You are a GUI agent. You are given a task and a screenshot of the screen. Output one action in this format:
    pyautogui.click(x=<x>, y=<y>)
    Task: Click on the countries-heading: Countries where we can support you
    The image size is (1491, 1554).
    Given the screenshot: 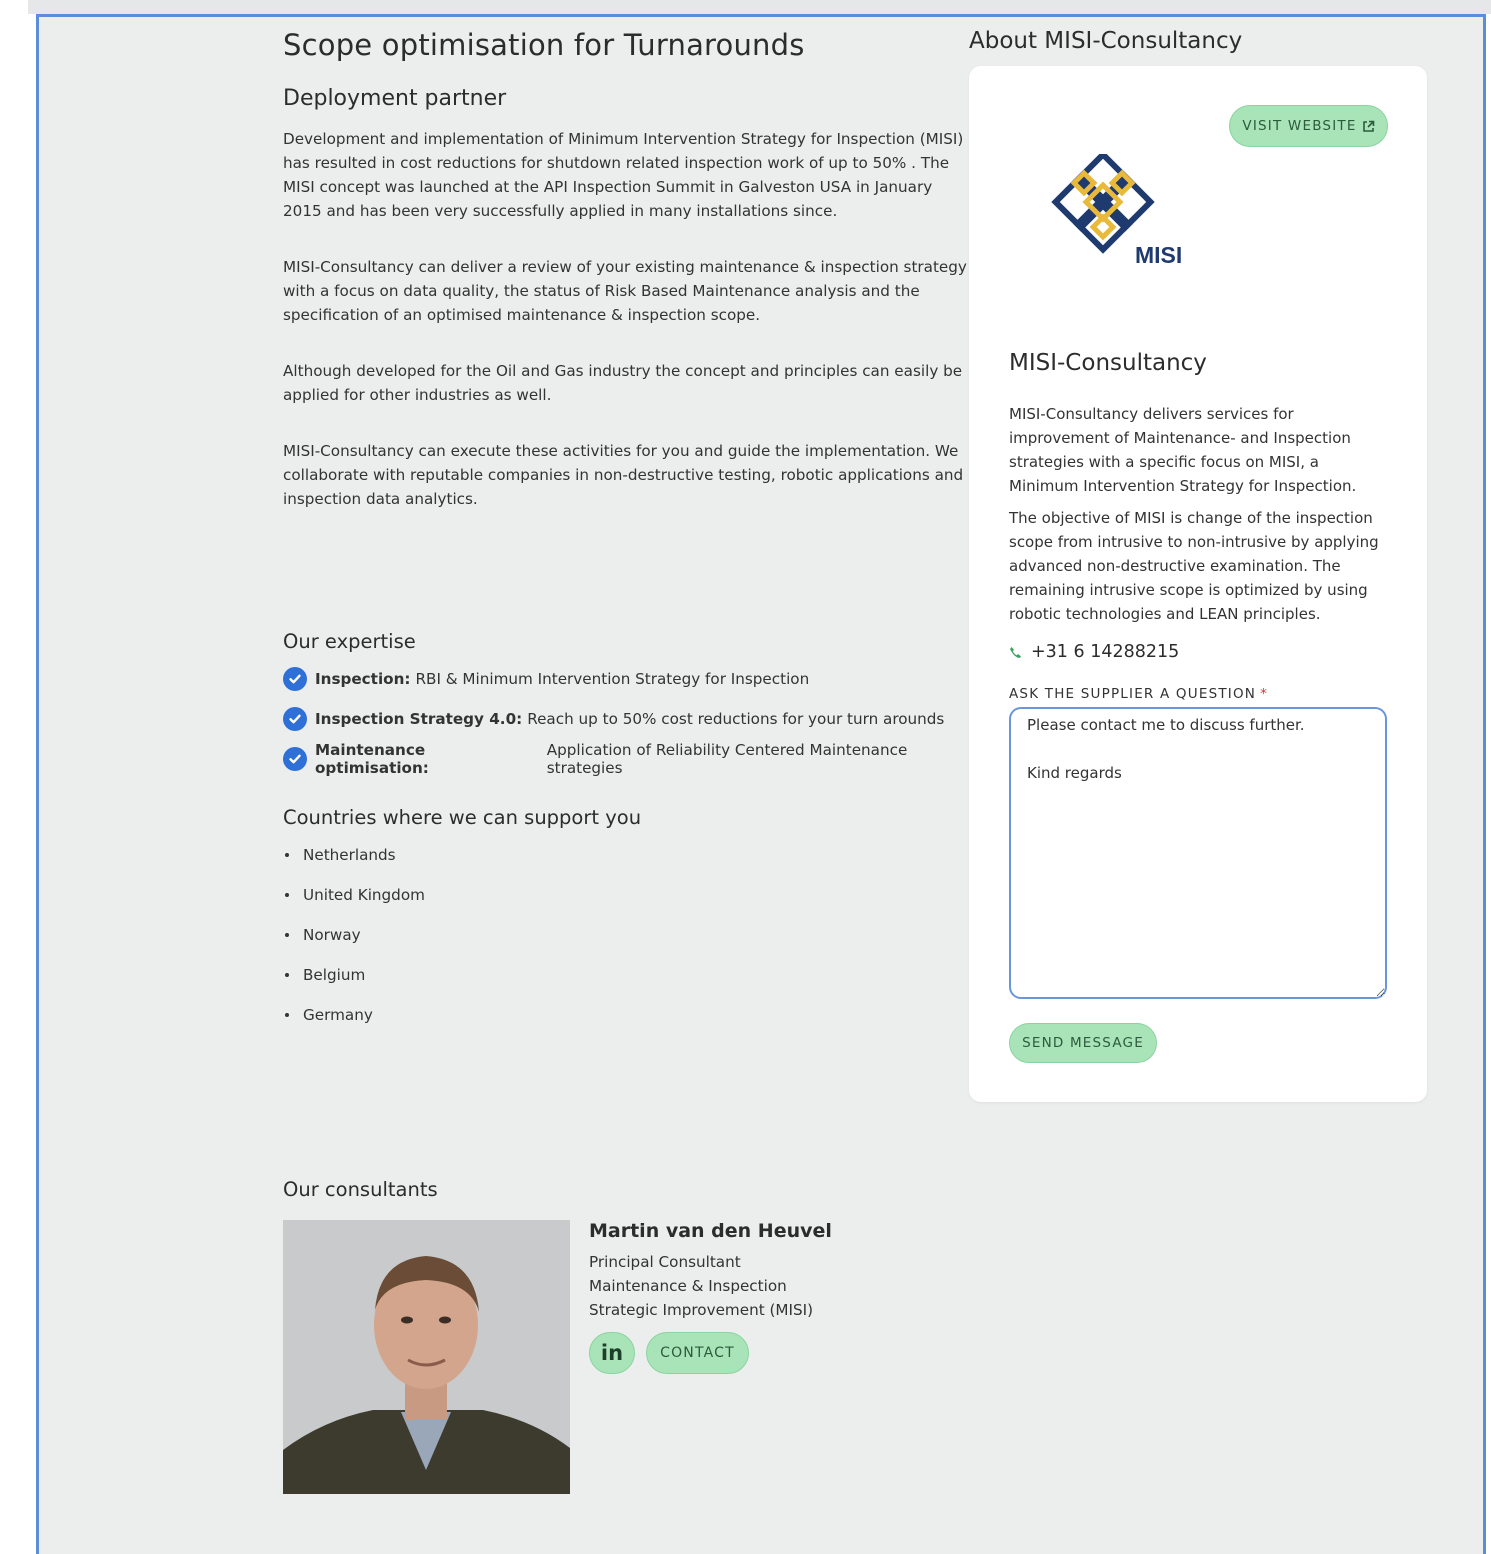 What is the action you would take?
    pyautogui.click(x=462, y=817)
    